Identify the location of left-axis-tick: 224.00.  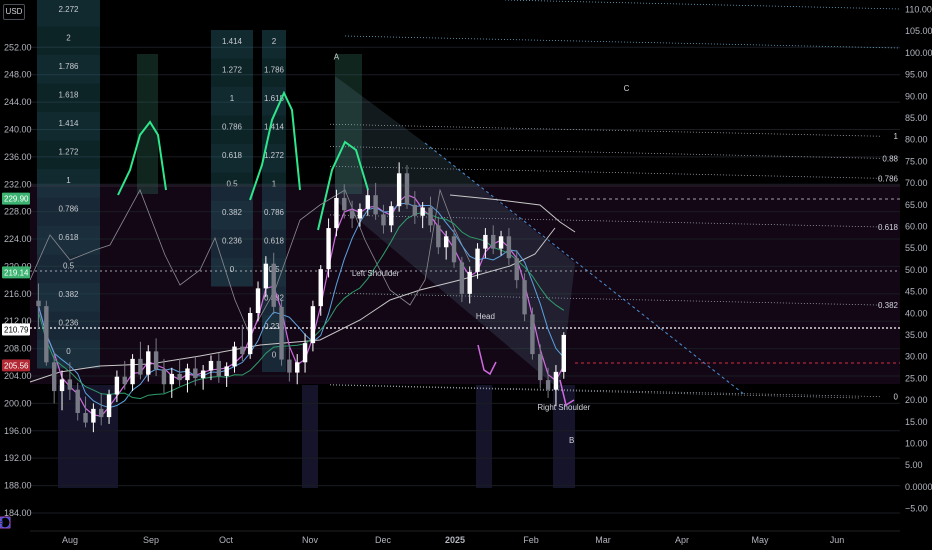
(18, 239).